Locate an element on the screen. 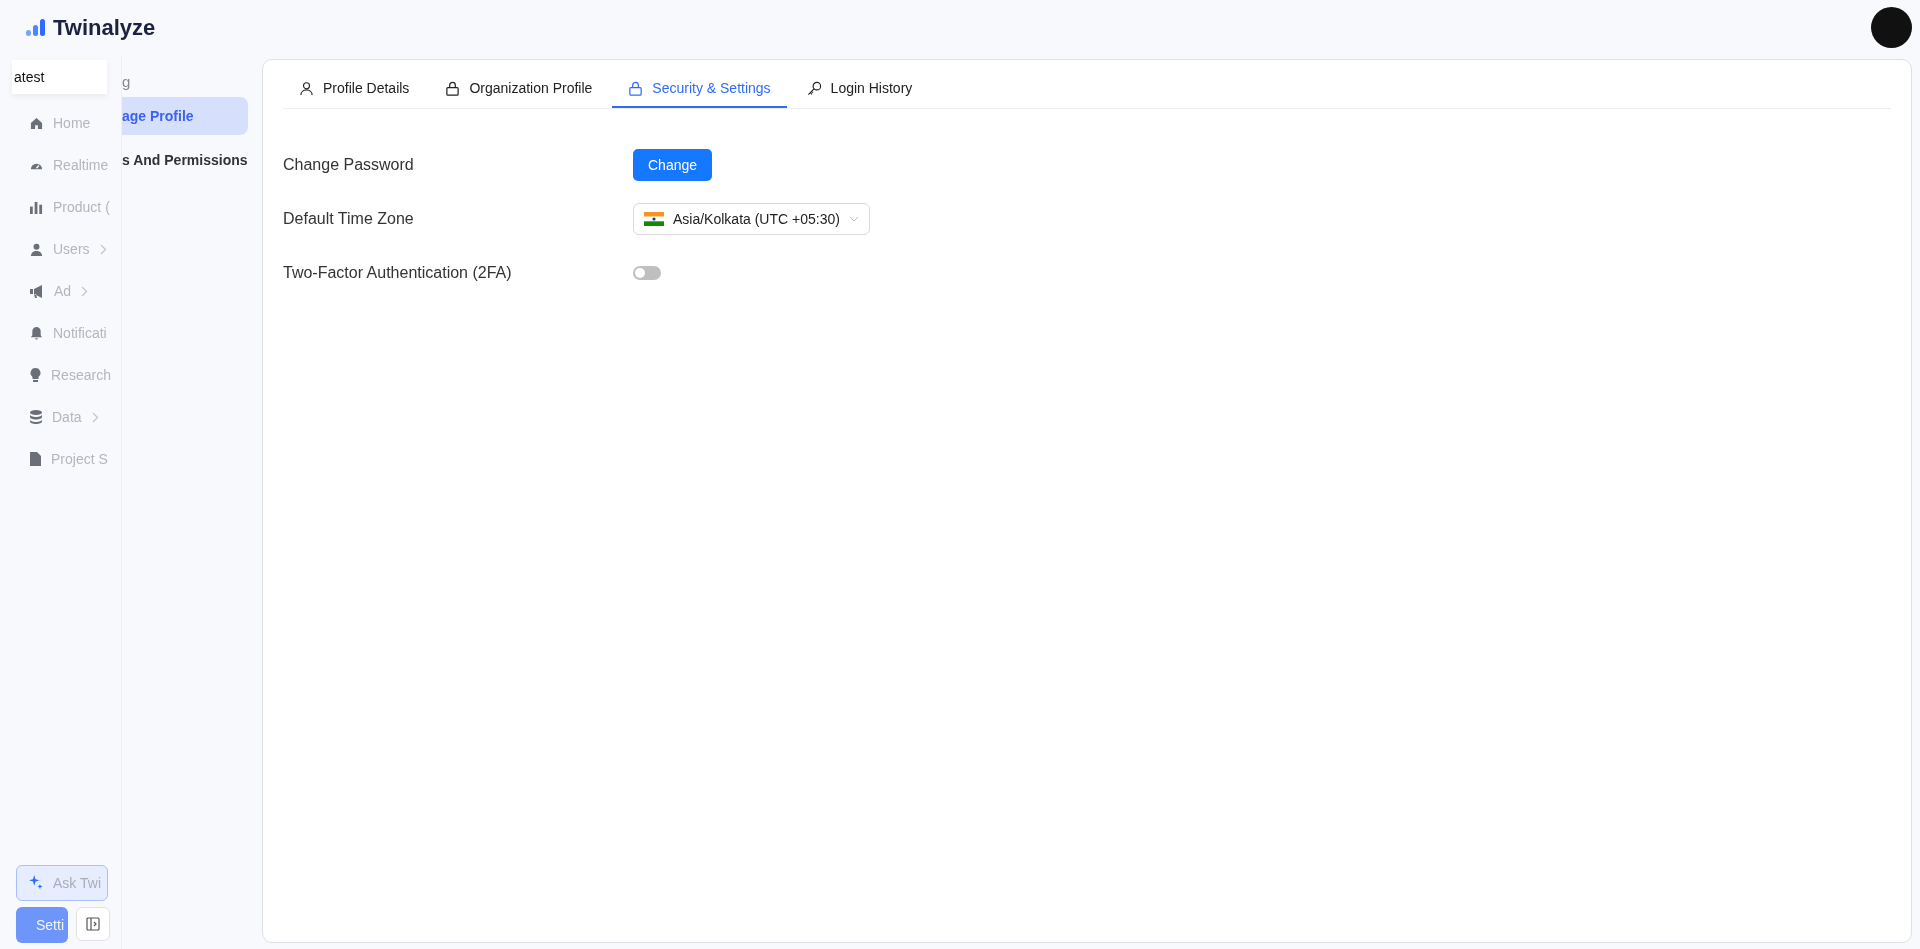  sidebar-toggle-button is located at coordinates (93, 924).